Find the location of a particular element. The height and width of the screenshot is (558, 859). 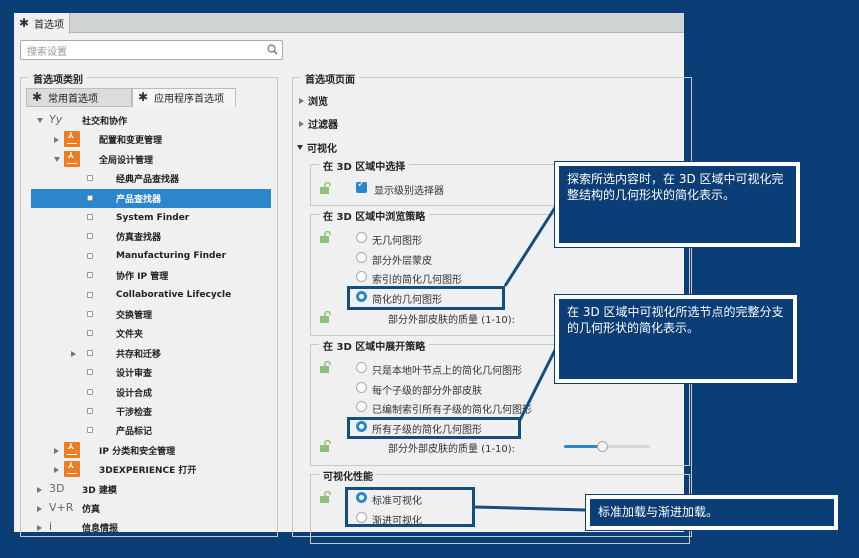

tree-item: 3D 3D 建模 is located at coordinates (151, 489).